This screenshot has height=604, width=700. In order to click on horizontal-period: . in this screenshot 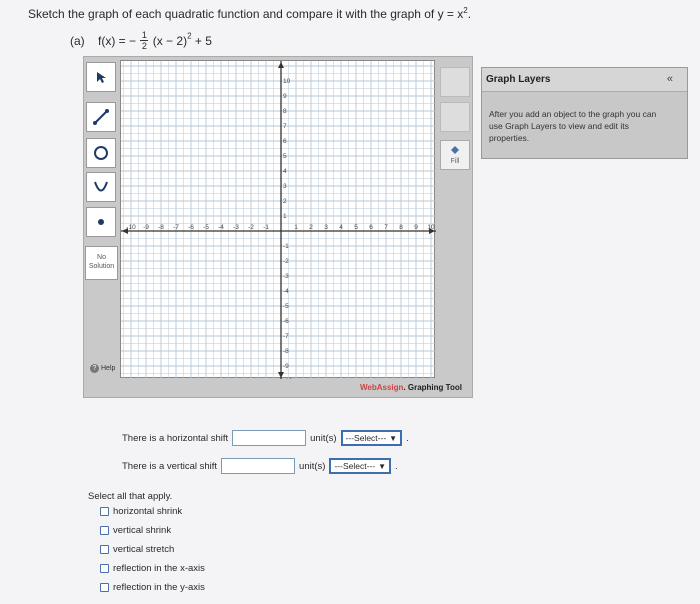, I will do `click(407, 438)`.